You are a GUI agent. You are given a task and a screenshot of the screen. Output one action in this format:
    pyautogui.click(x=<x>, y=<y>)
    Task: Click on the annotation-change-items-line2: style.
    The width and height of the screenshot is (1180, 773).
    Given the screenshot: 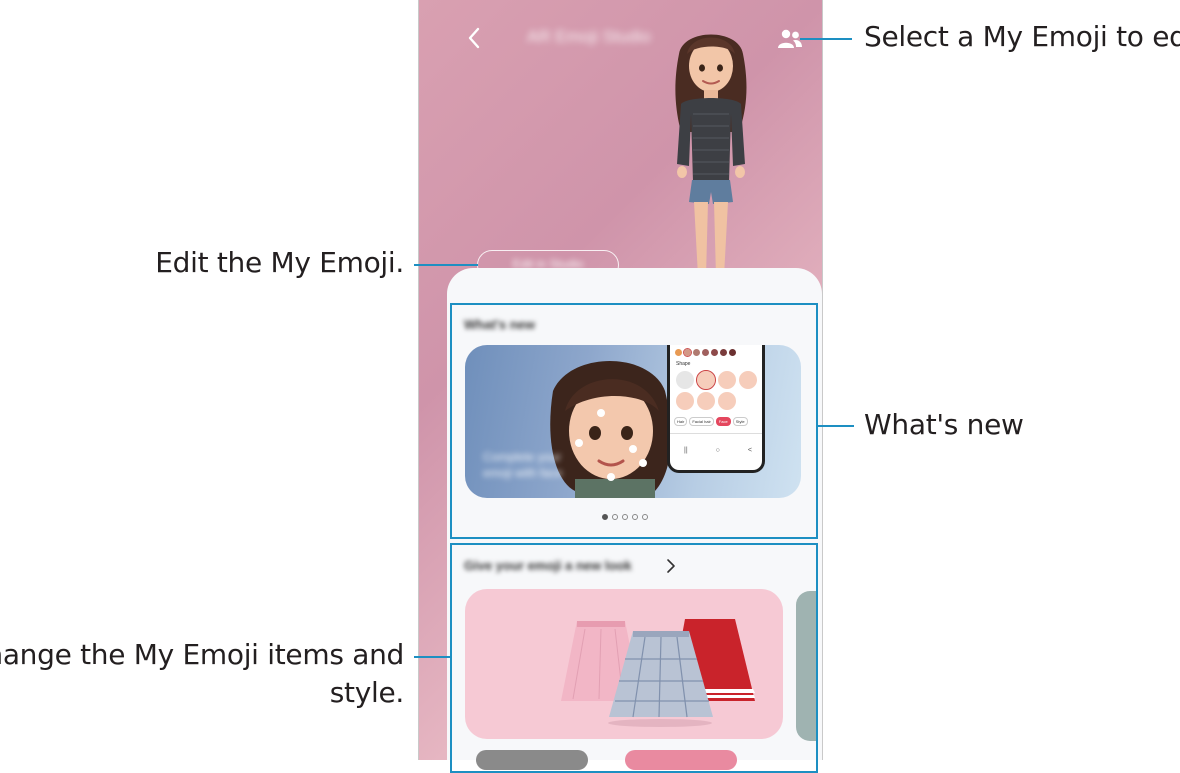 What is the action you would take?
    pyautogui.click(x=367, y=692)
    